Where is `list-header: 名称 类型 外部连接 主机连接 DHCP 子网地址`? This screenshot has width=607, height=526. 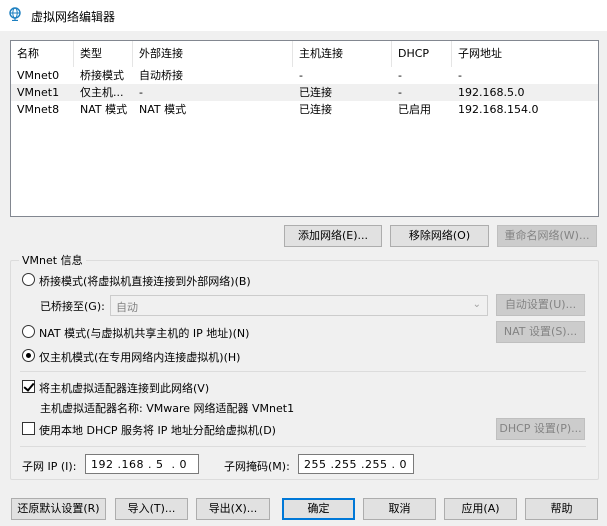 list-header: 名称 类型 外部连接 主机连接 DHCP 子网地址 is located at coordinates (304, 54).